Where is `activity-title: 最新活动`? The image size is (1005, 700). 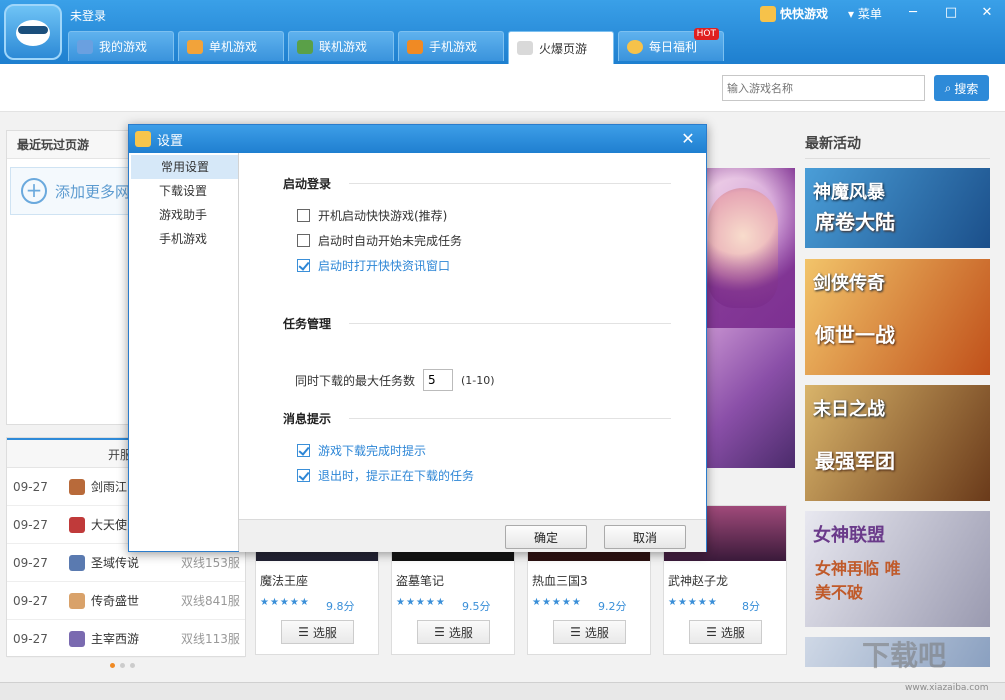
activity-title: 最新活动 is located at coordinates (833, 143).